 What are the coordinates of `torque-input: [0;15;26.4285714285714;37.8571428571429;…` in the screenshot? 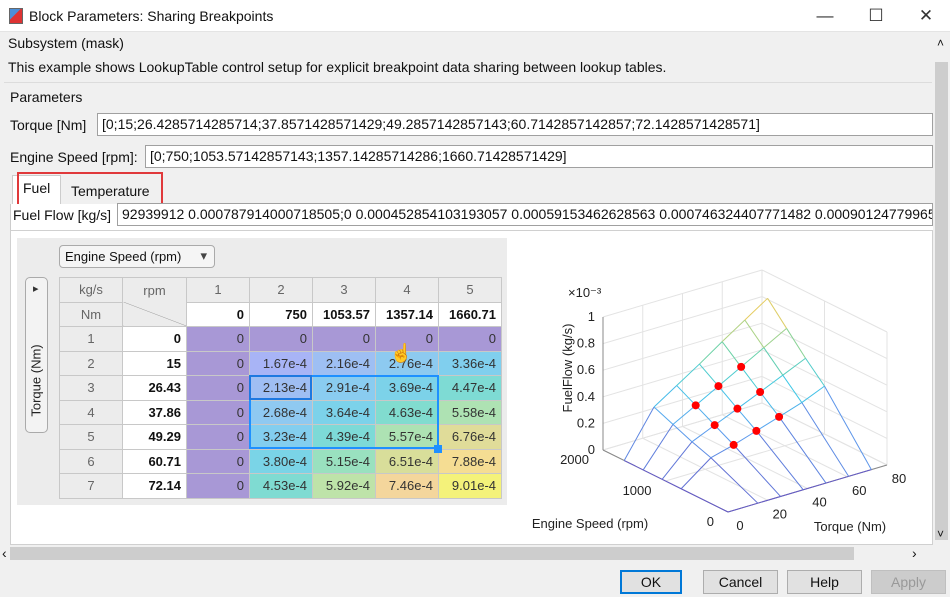 It's located at (515, 124).